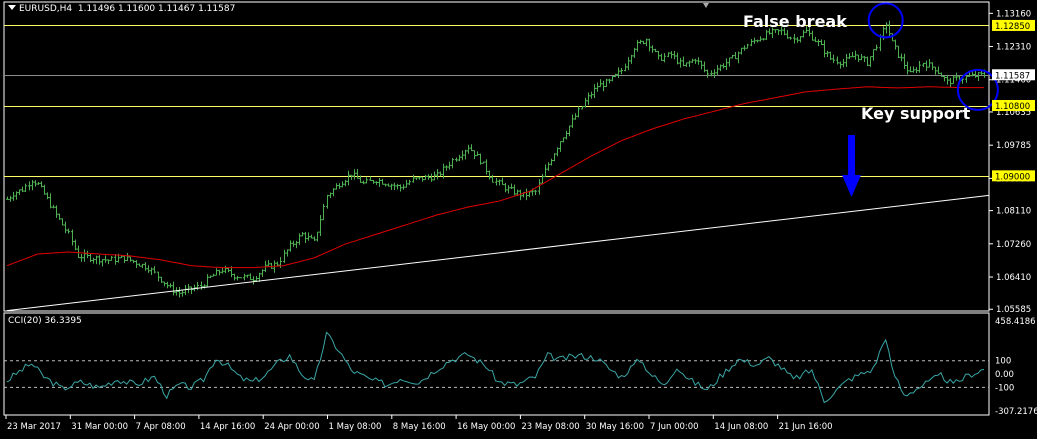 This screenshot has height=439, width=1037. I want to click on price-tick-label: 1.07260, so click(1013, 245).